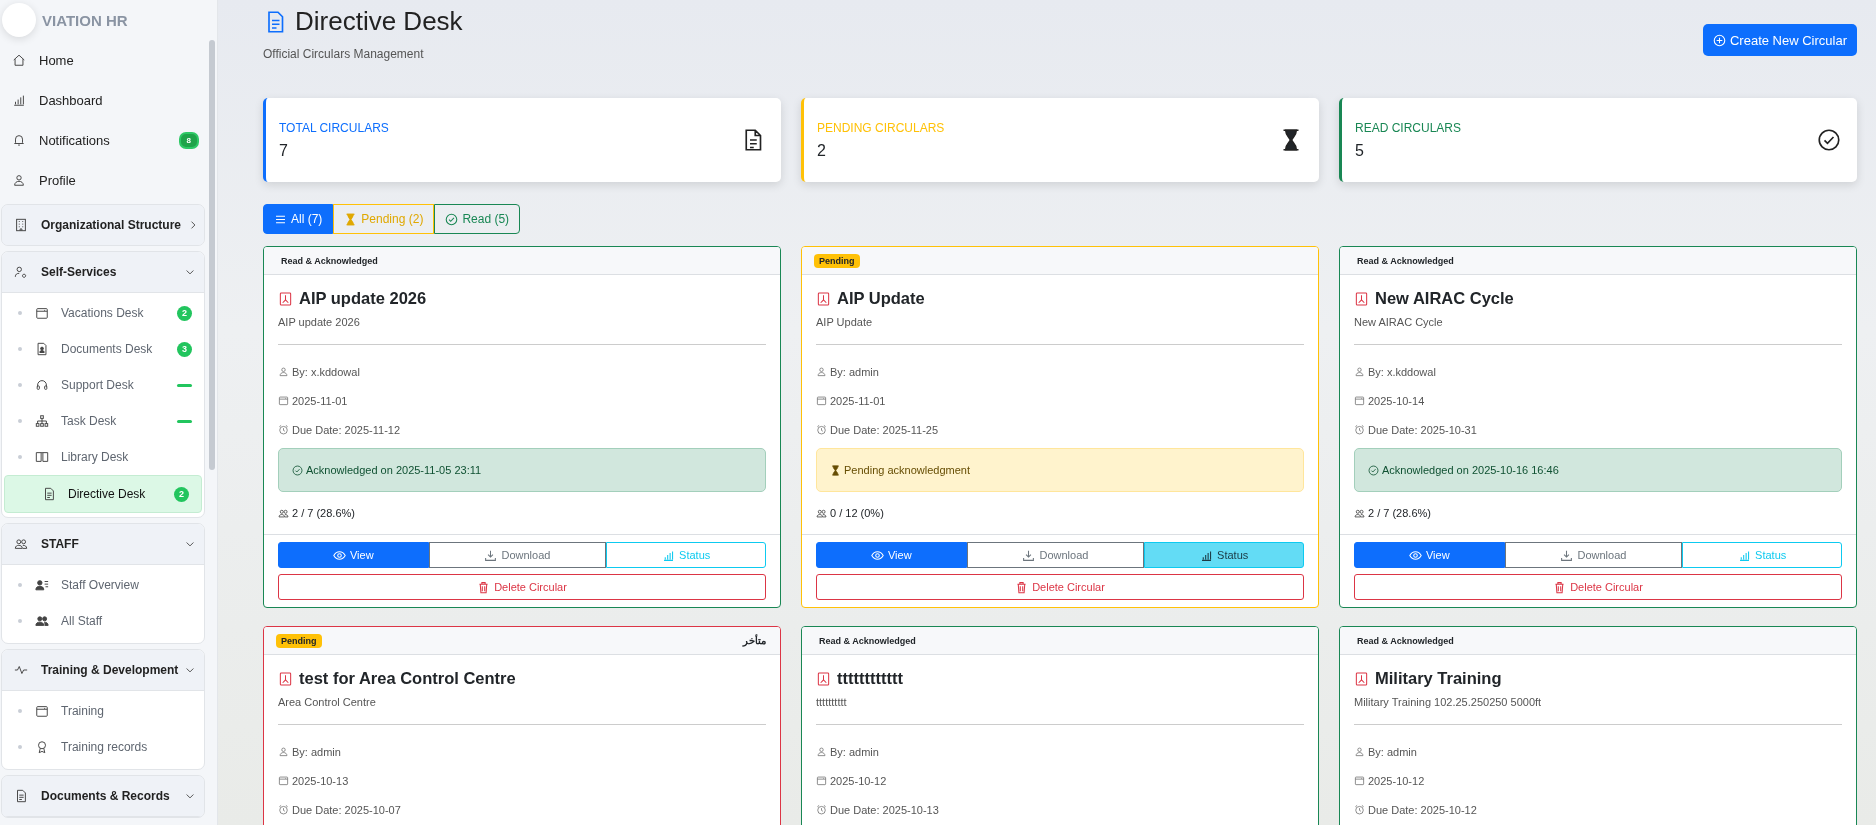  What do you see at coordinates (42, 585) in the screenshot?
I see `person-list-icon` at bounding box center [42, 585].